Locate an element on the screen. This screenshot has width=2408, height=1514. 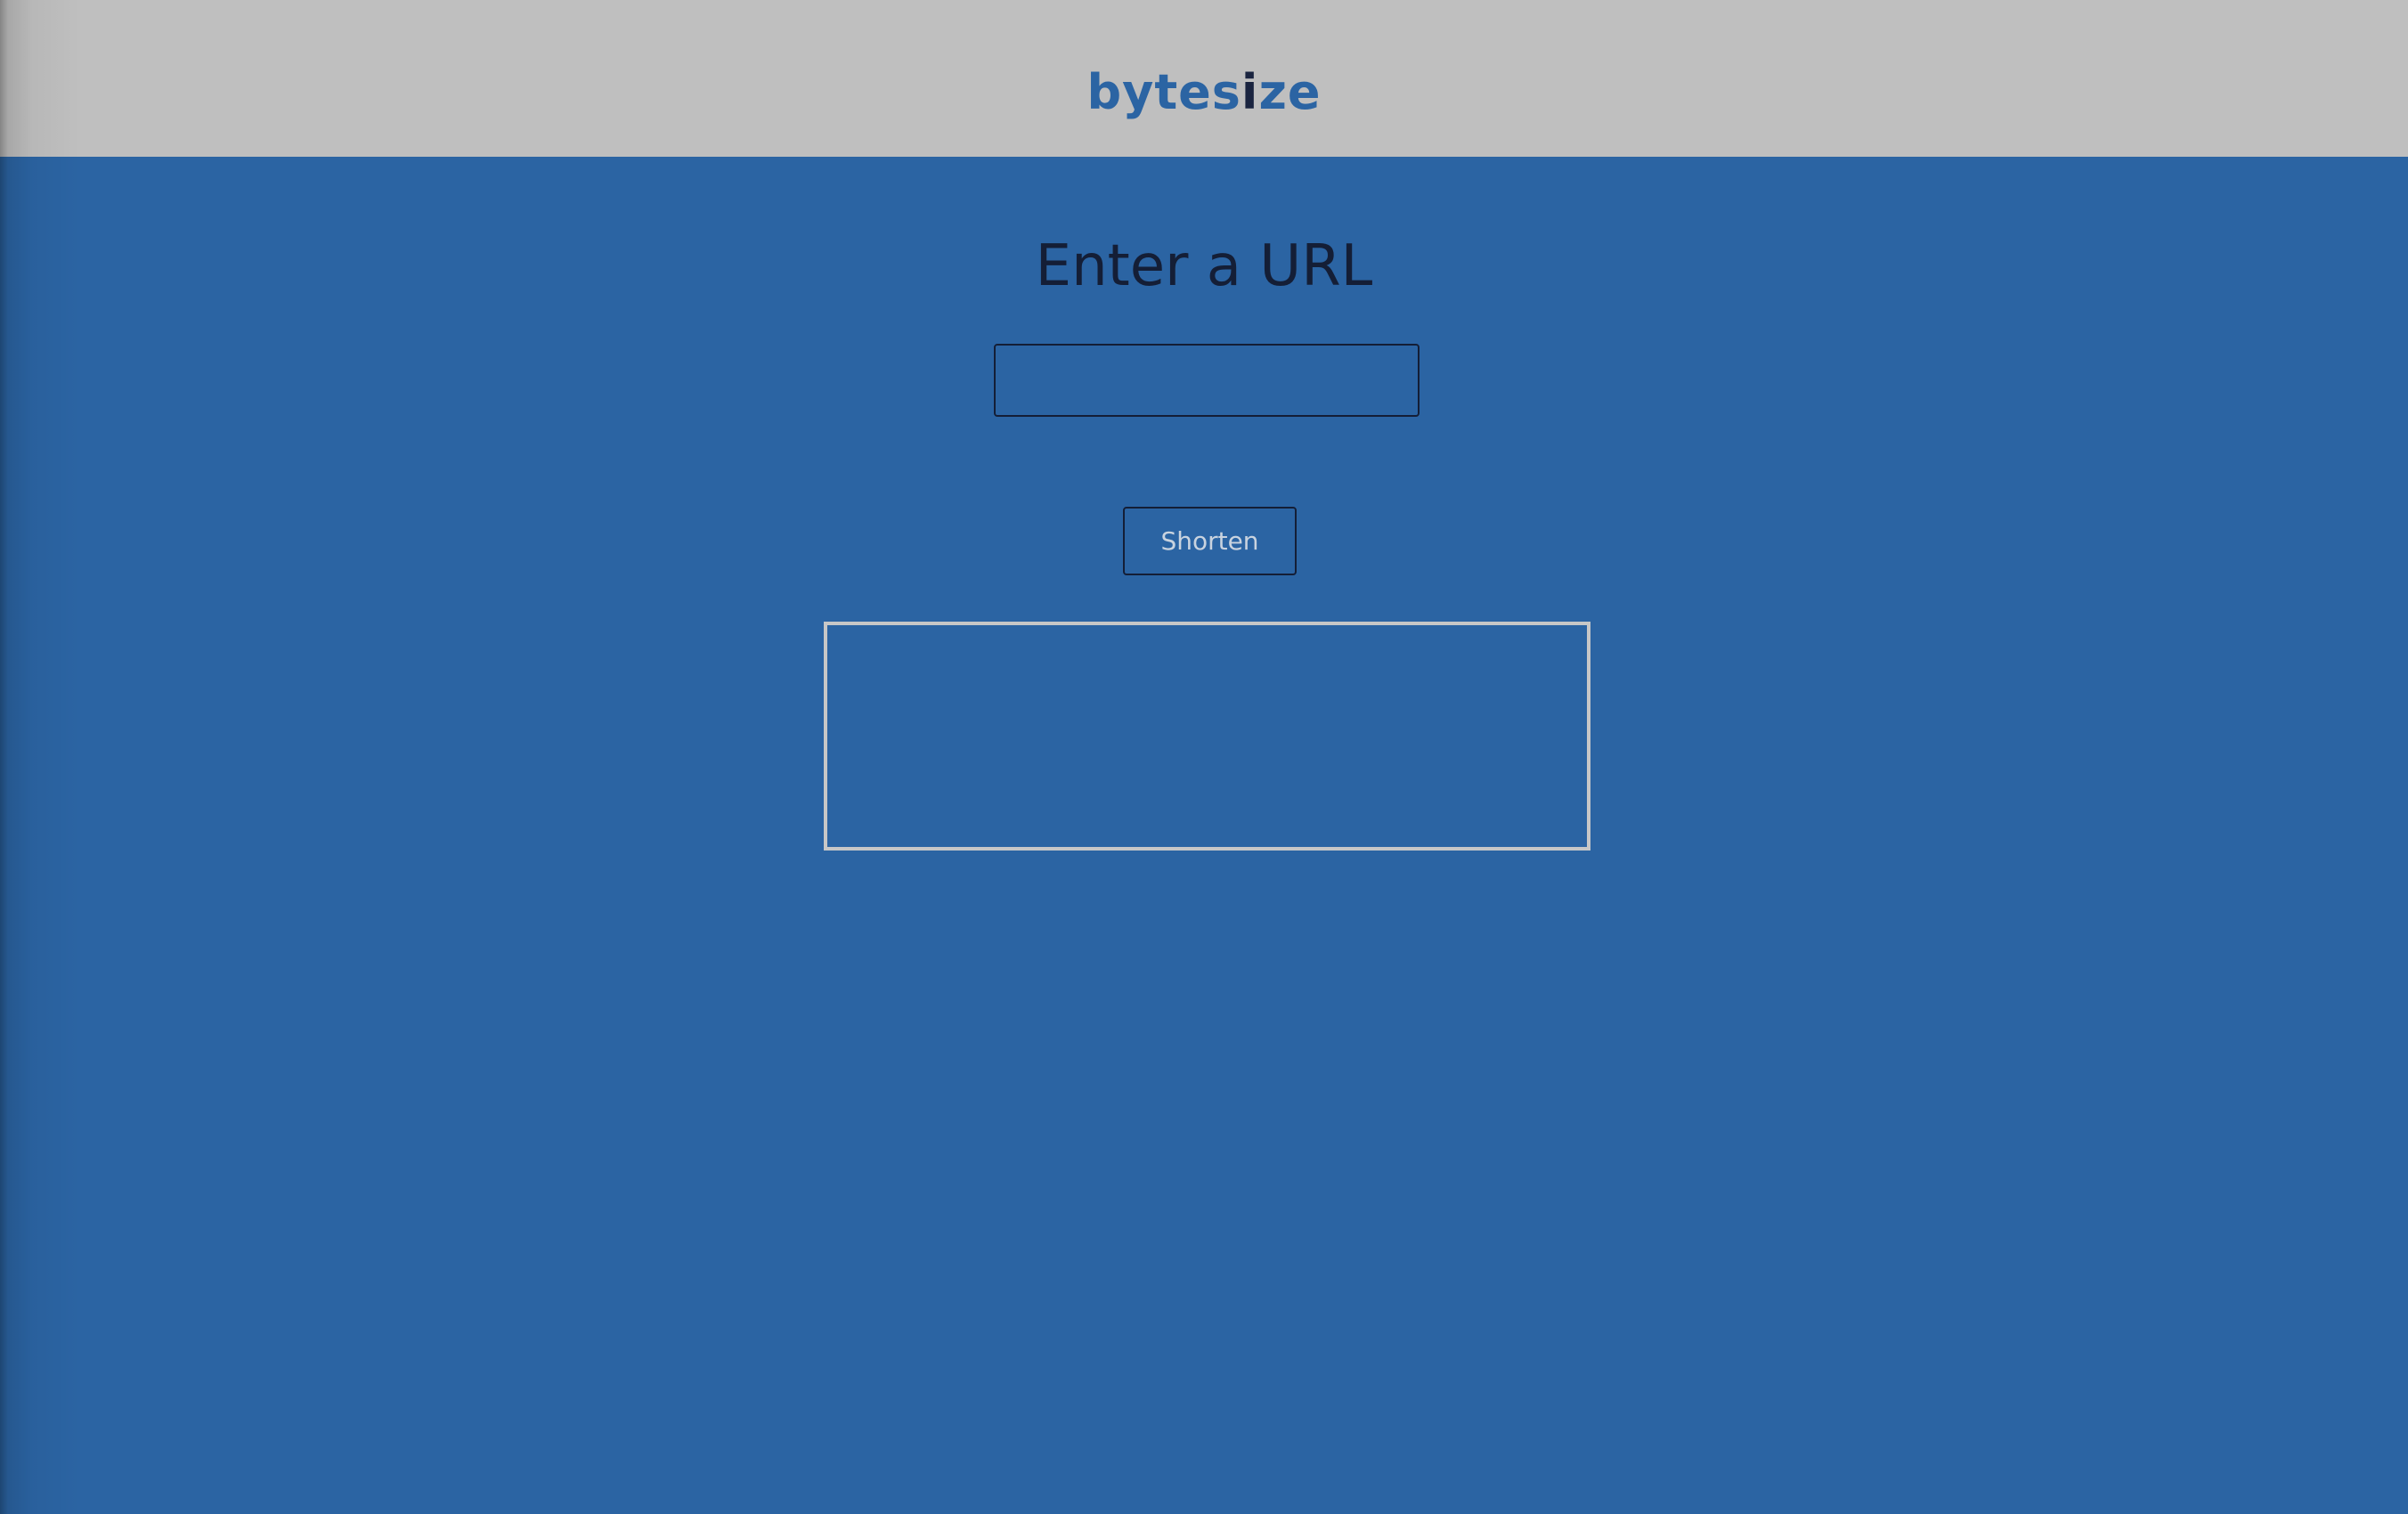
url-input is located at coordinates (1207, 380).